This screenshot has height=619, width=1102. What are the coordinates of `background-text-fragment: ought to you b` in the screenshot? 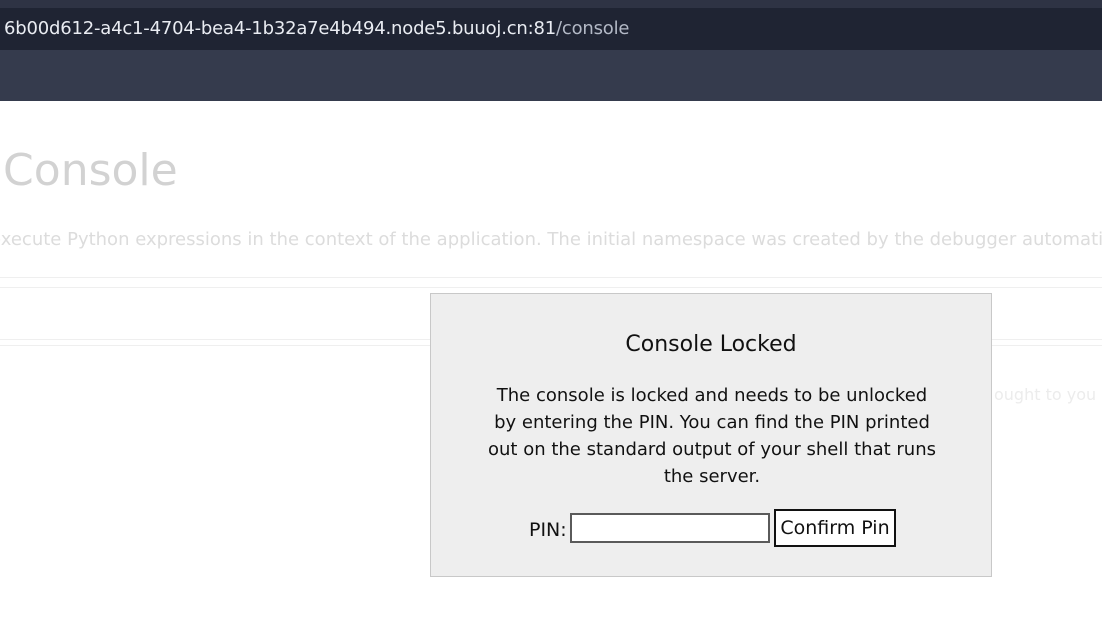 It's located at (1048, 394).